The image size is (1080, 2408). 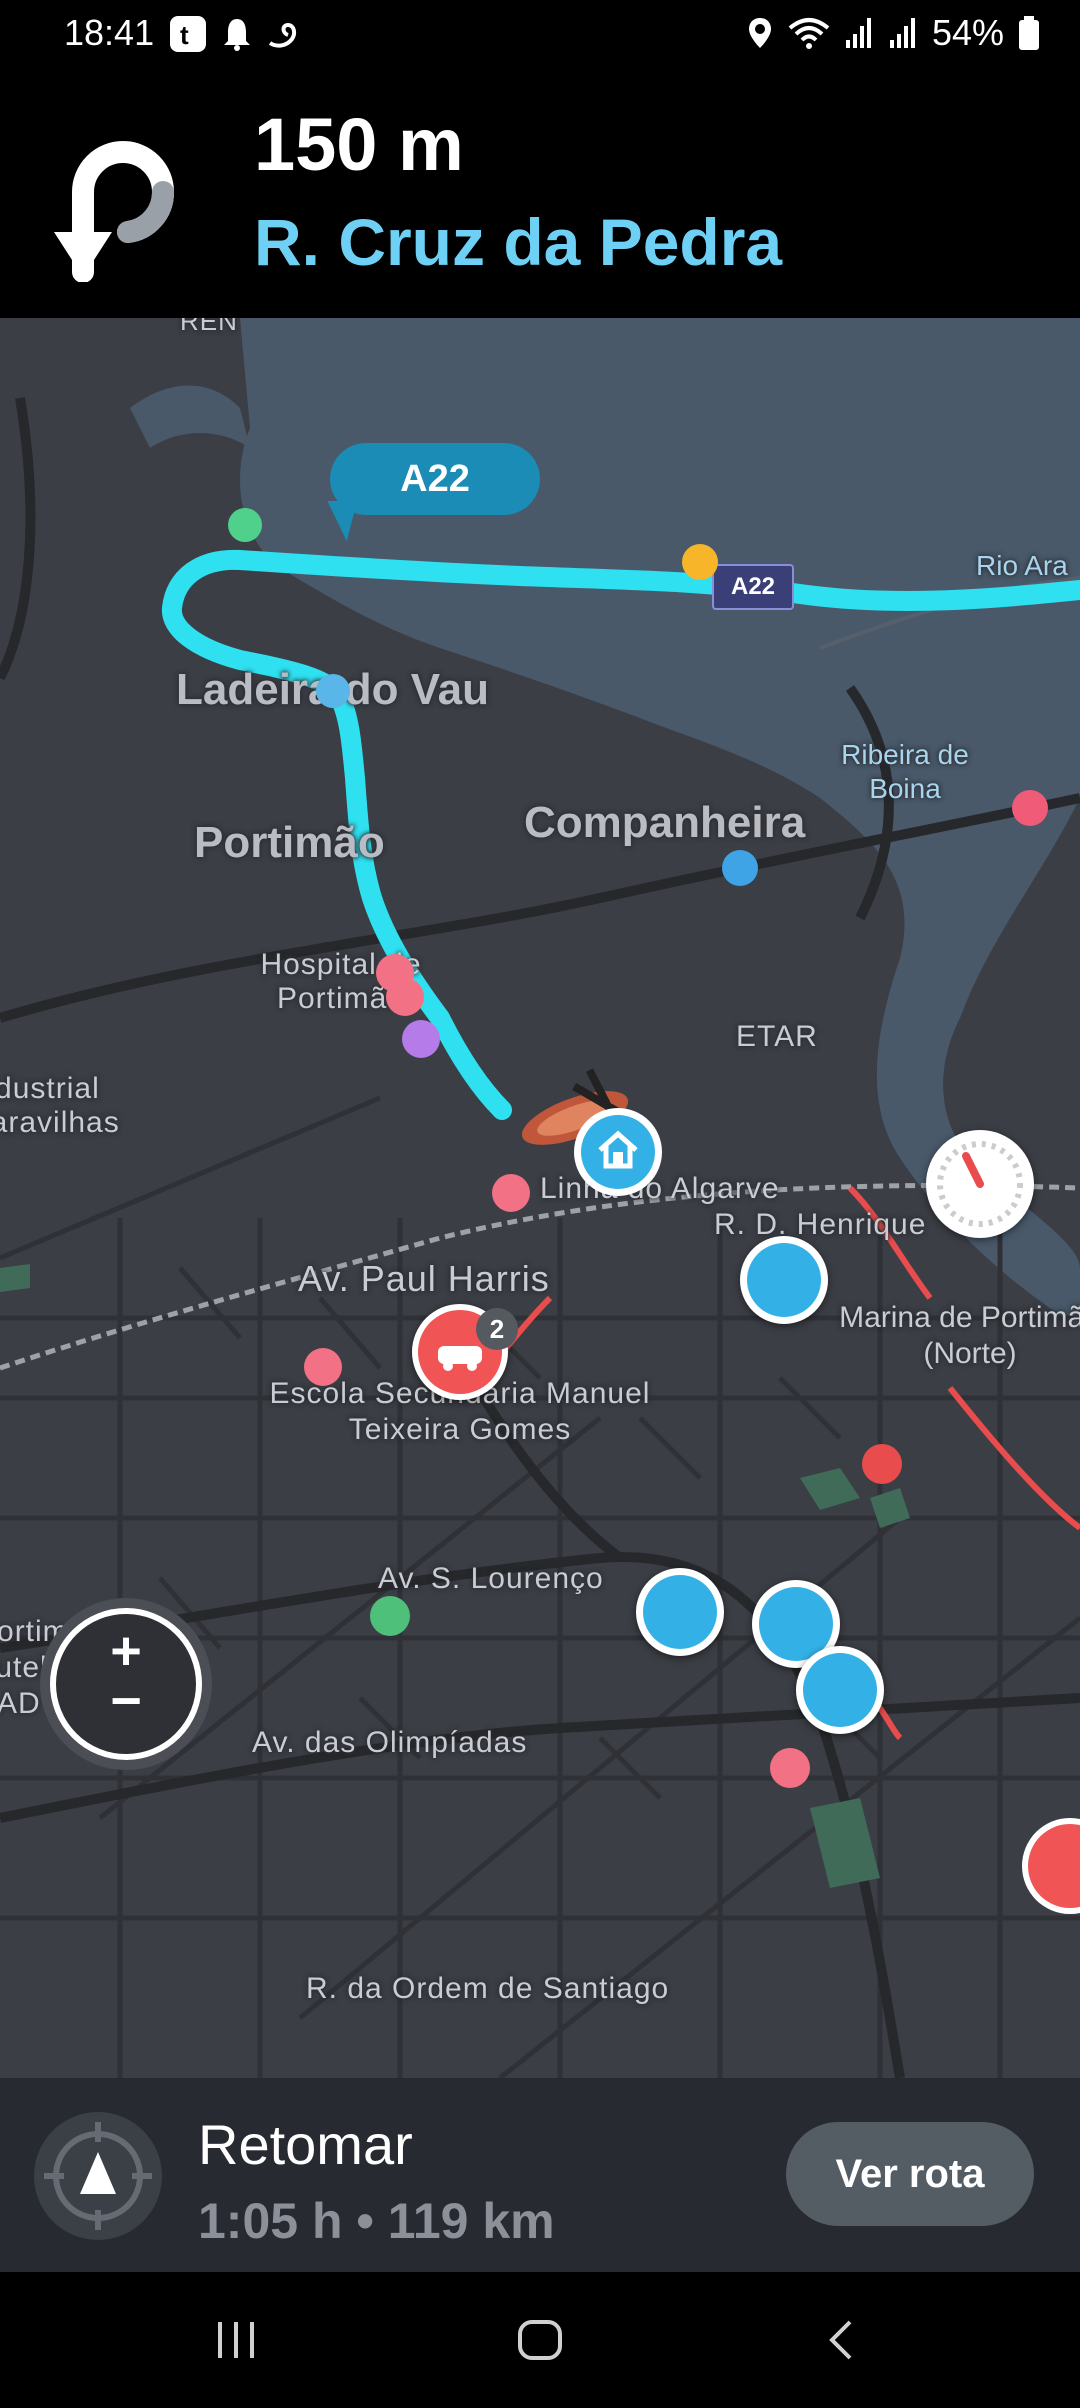 I want to click on accident-count-badge: 2, so click(x=497, y=1329).